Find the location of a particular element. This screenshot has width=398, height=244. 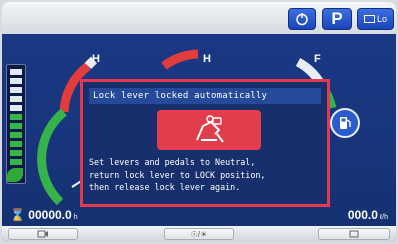

fuel-consumption-value: 000.0 is located at coordinates (362, 215).